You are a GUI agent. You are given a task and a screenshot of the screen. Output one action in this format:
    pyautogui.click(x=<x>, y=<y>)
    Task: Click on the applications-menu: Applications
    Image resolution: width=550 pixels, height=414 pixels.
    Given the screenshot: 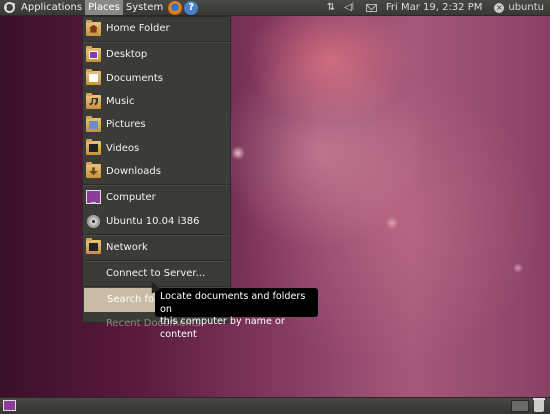 What is the action you would take?
    pyautogui.click(x=51, y=7)
    